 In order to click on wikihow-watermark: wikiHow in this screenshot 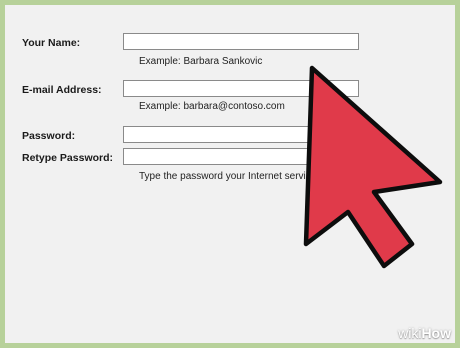, I will do `click(424, 333)`.